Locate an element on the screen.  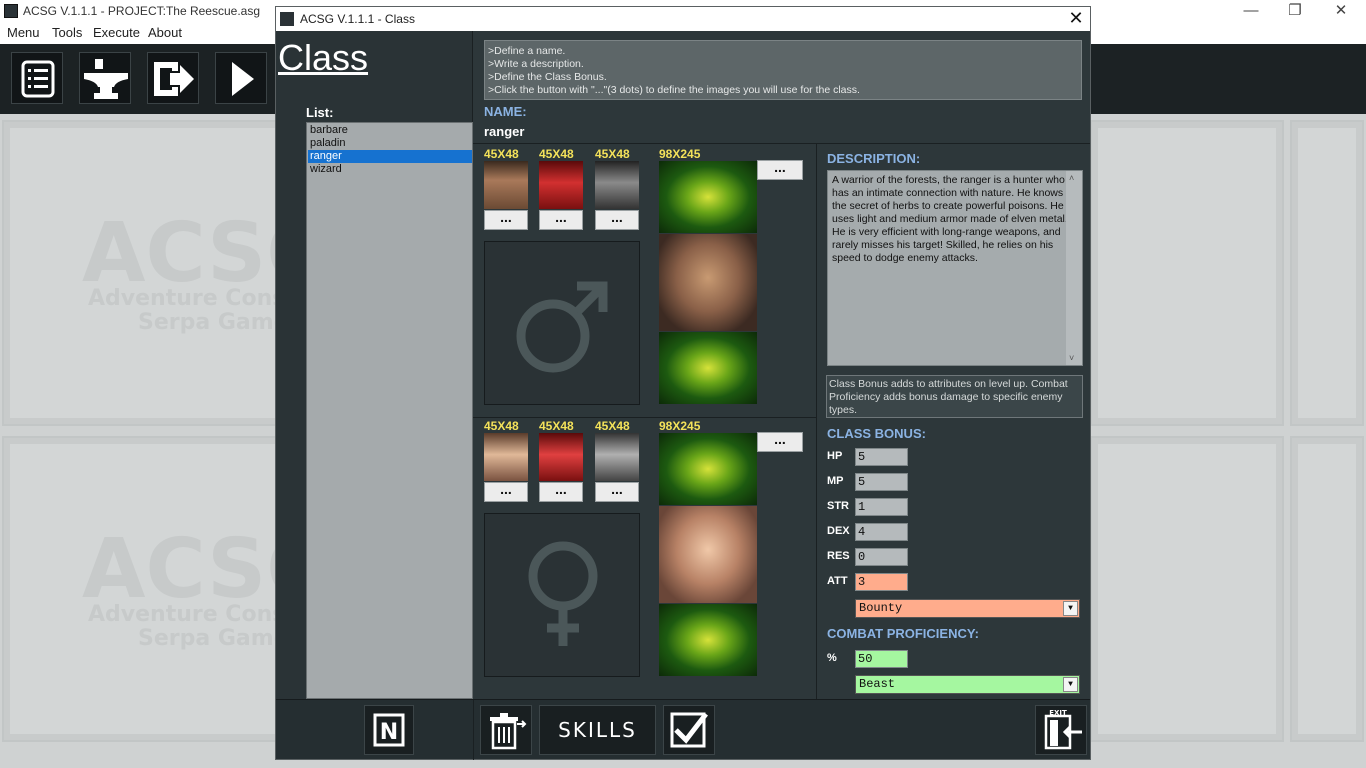
anvil-tool-button is located at coordinates (105, 78).